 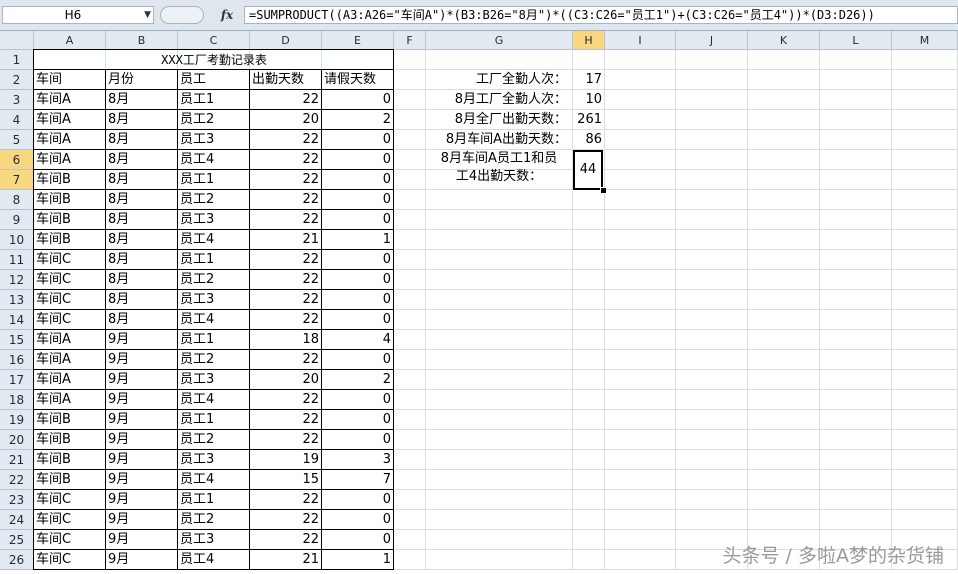 What do you see at coordinates (17, 400) in the screenshot?
I see `row-header-18: 18` at bounding box center [17, 400].